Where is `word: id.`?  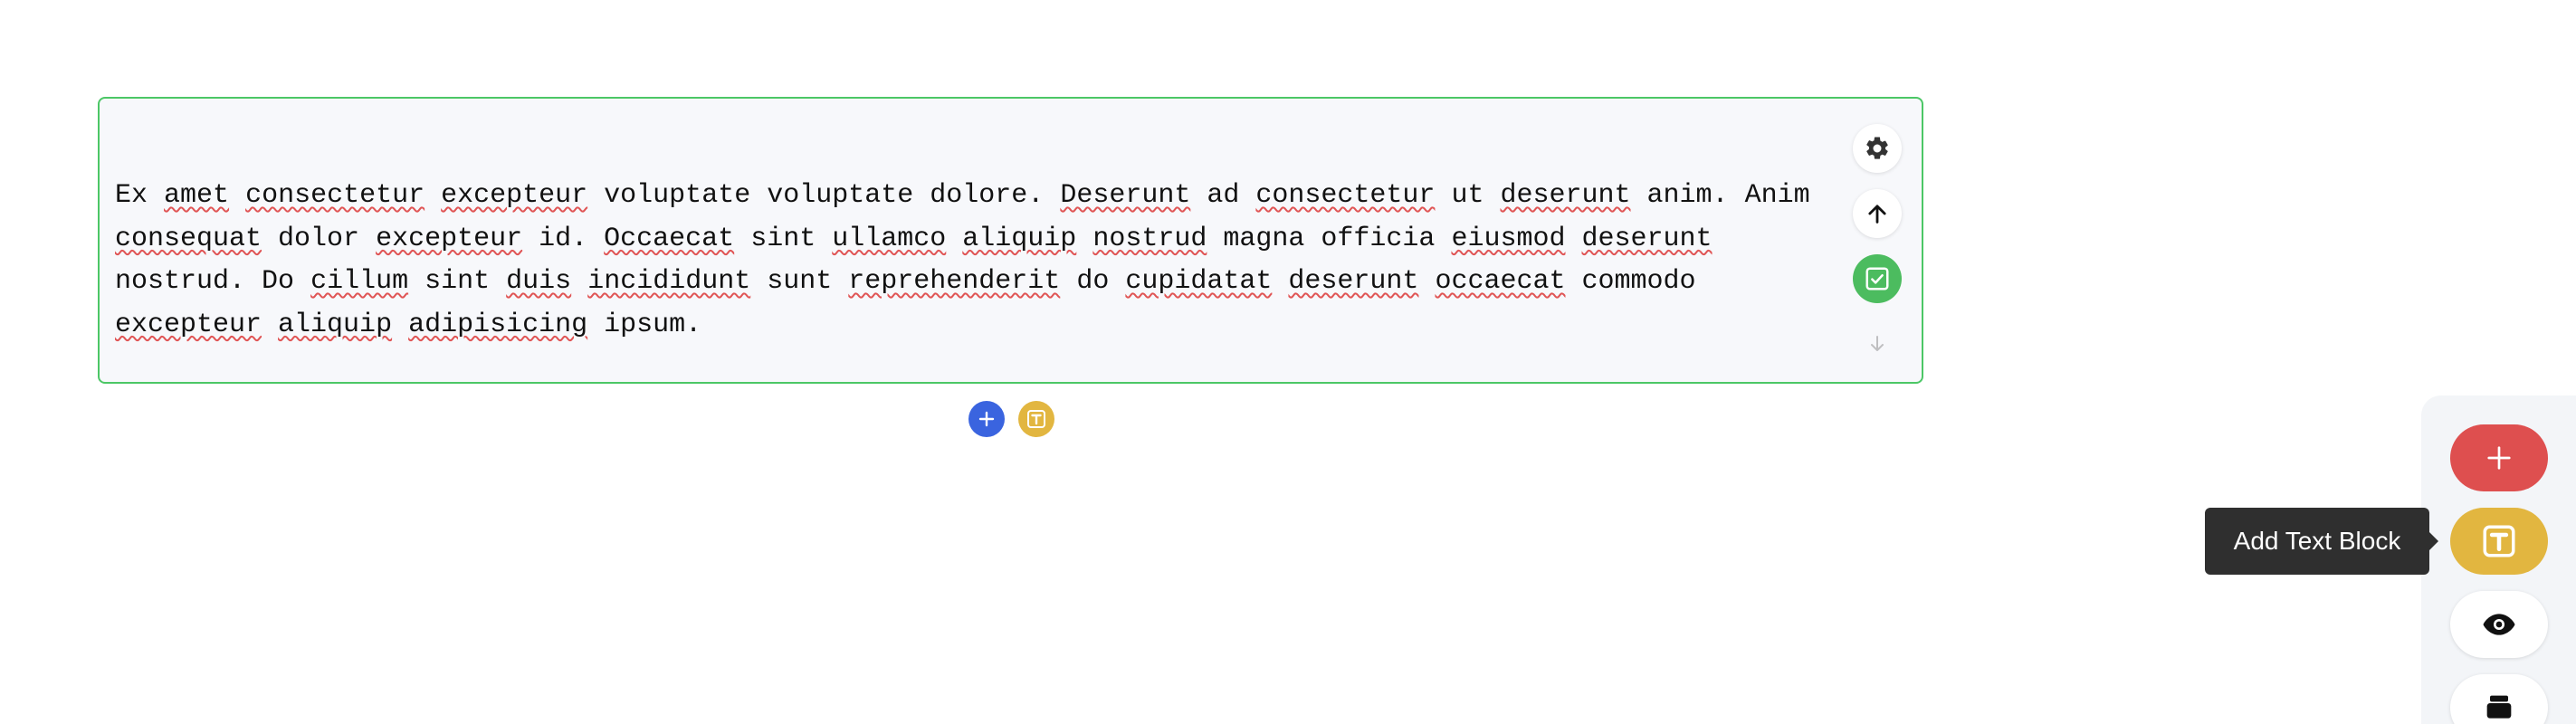
word: id. is located at coordinates (563, 239).